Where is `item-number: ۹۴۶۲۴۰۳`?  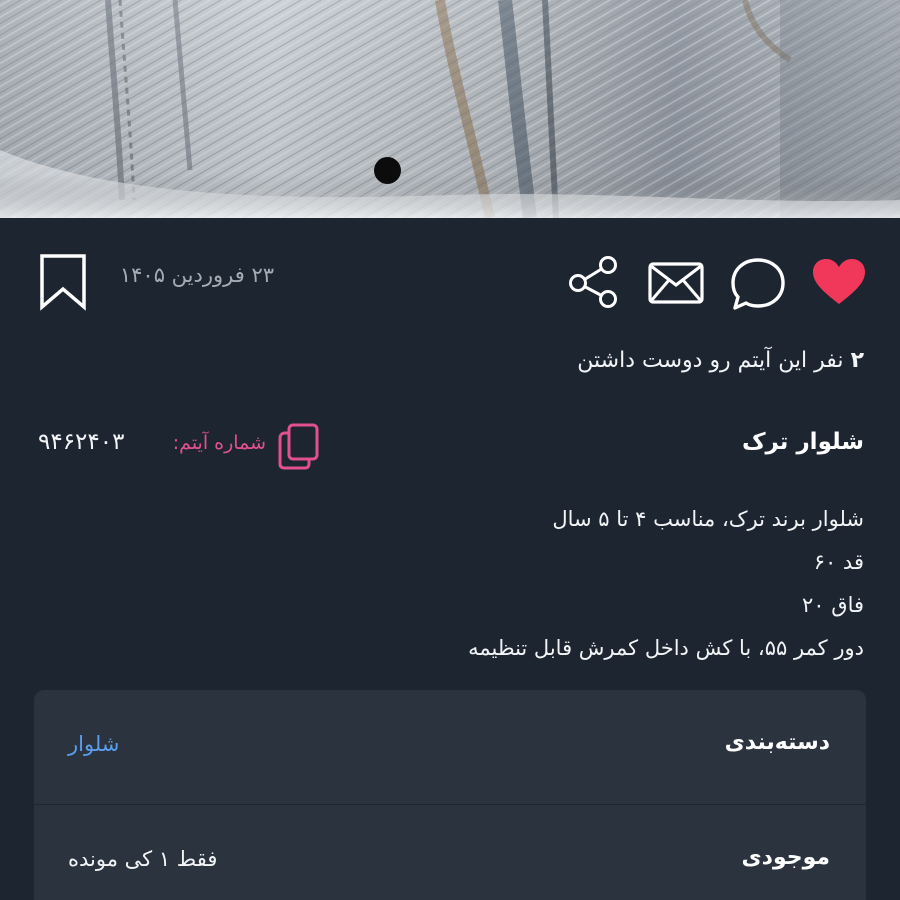 item-number: ۹۴۶۲۴۰۳ is located at coordinates (81, 442).